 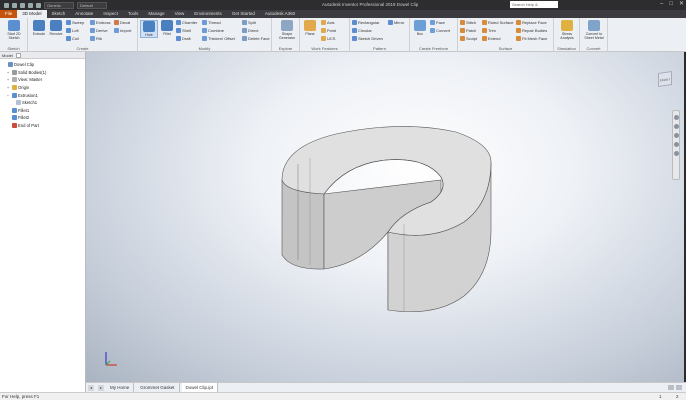 I want to click on sketch-driven-icon, so click(x=354, y=38).